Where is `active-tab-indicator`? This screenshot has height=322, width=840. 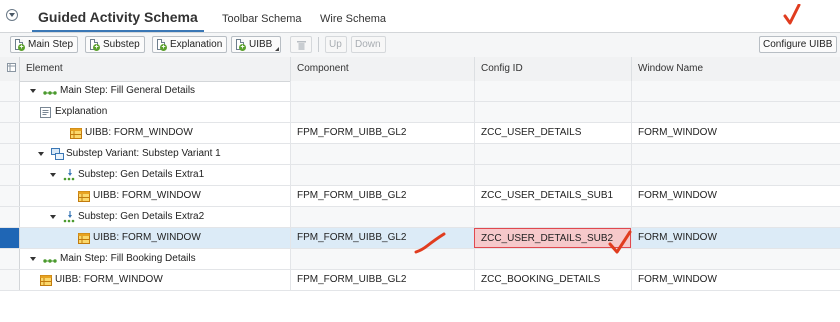 active-tab-indicator is located at coordinates (118, 31).